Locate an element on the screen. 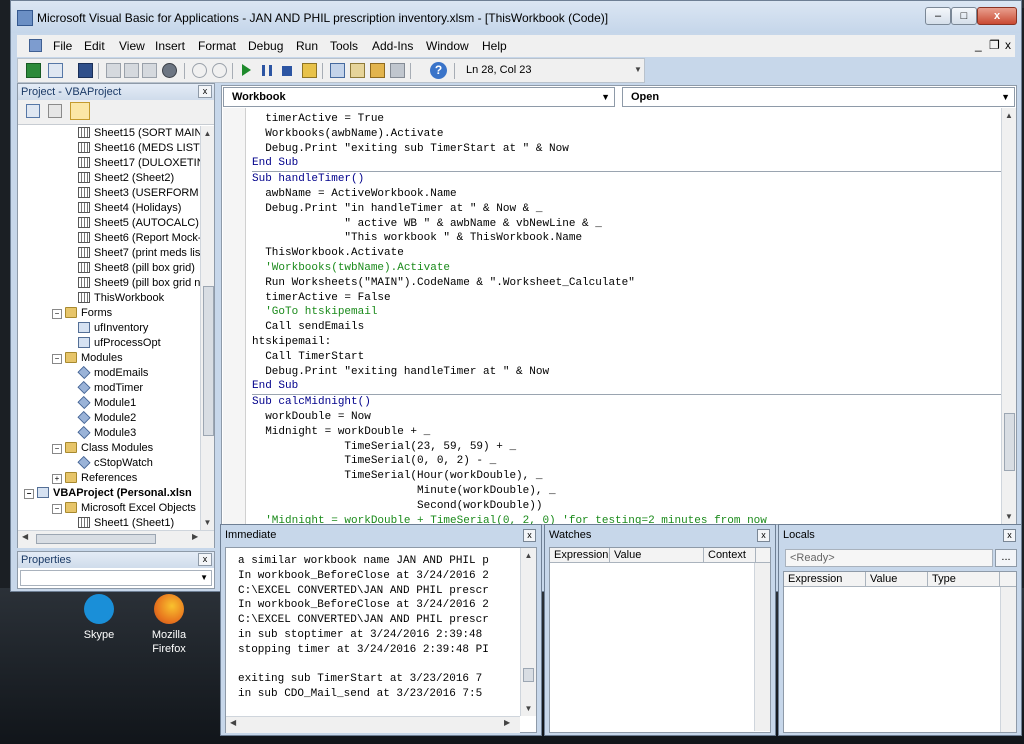  redo-icon is located at coordinates (219, 70).